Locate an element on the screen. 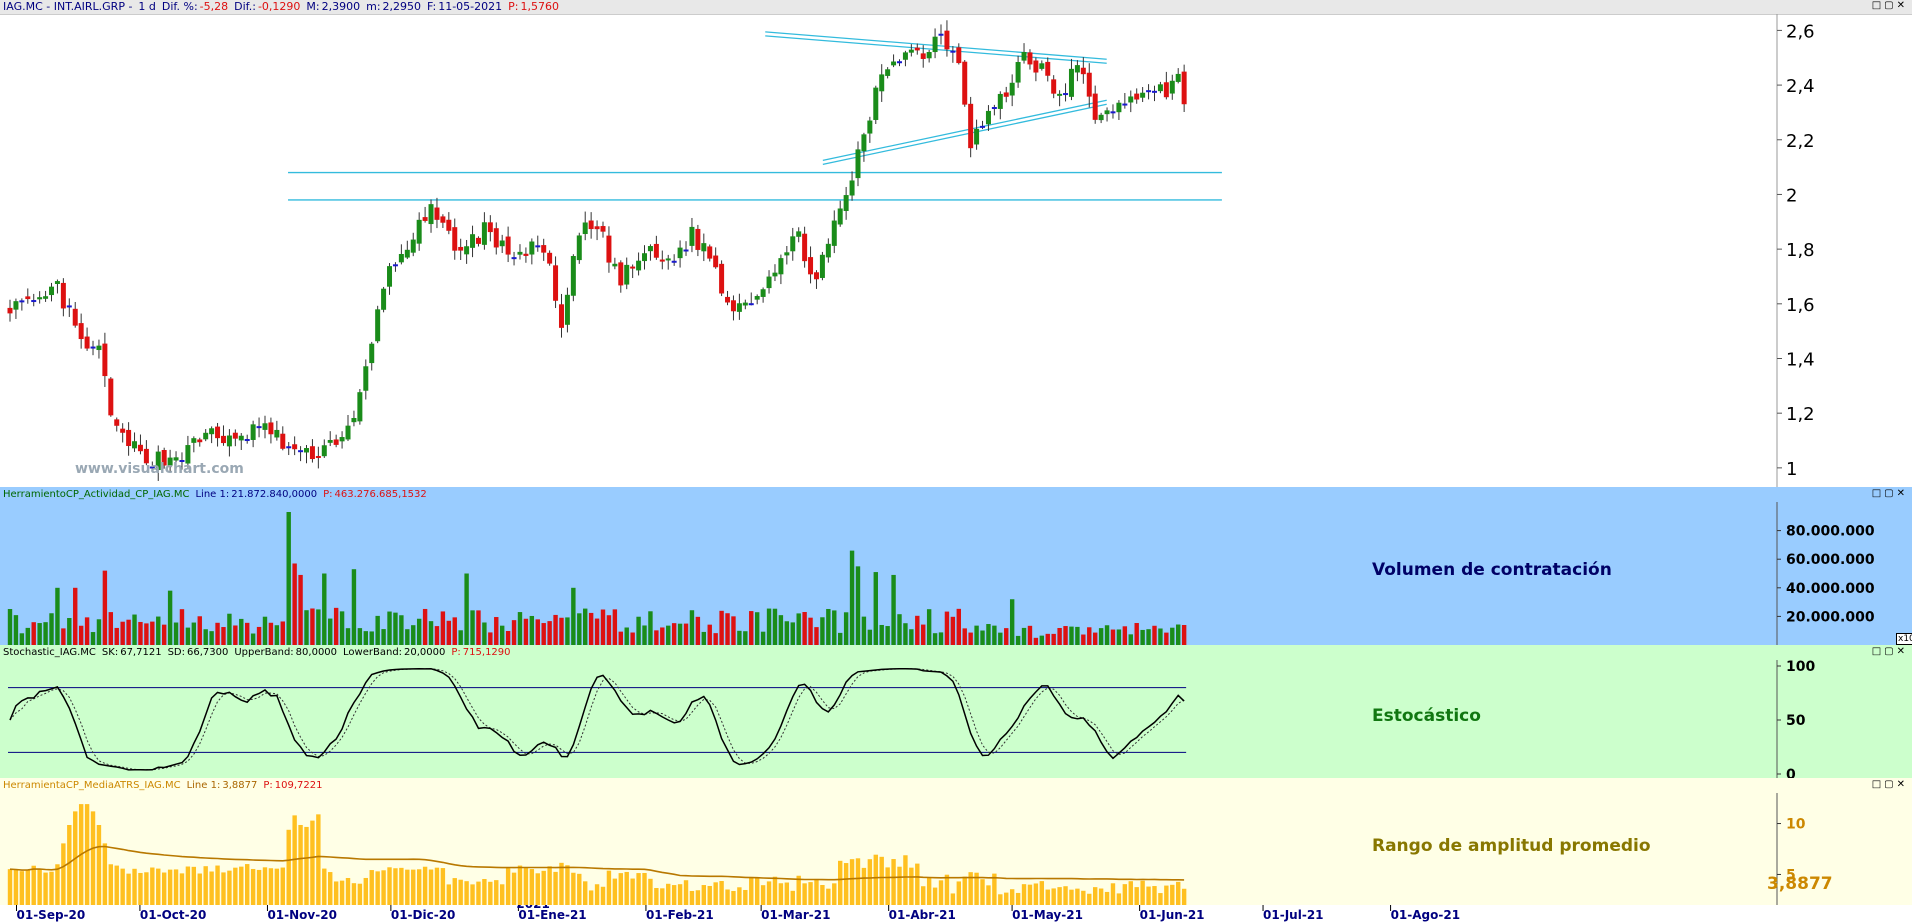 The width and height of the screenshot is (1912, 922). min-label: m: is located at coordinates (373, 6).